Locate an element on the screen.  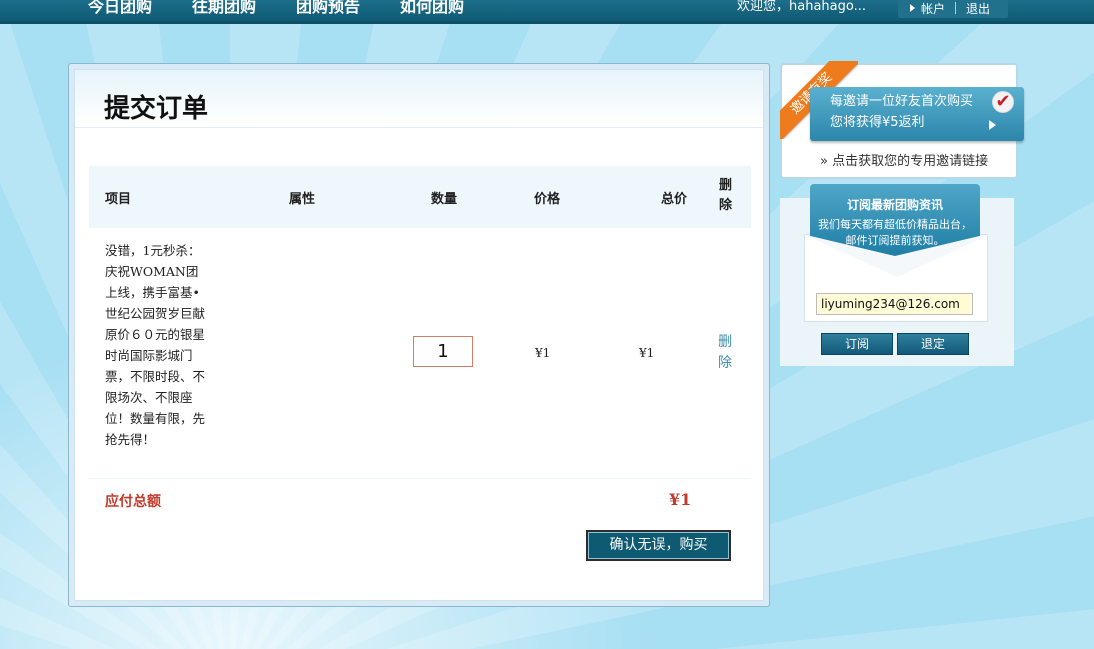
play-arrow-icon is located at coordinates (992, 125).